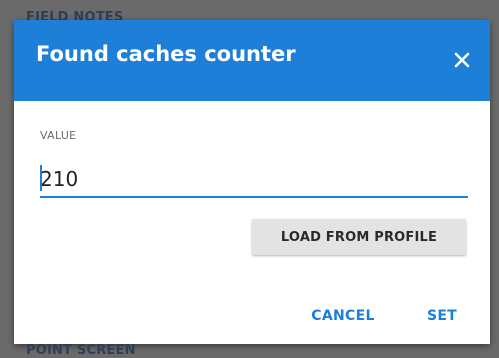 This screenshot has height=358, width=499. I want to click on background-section-label-bottom: POINT SCREEN, so click(81, 350).